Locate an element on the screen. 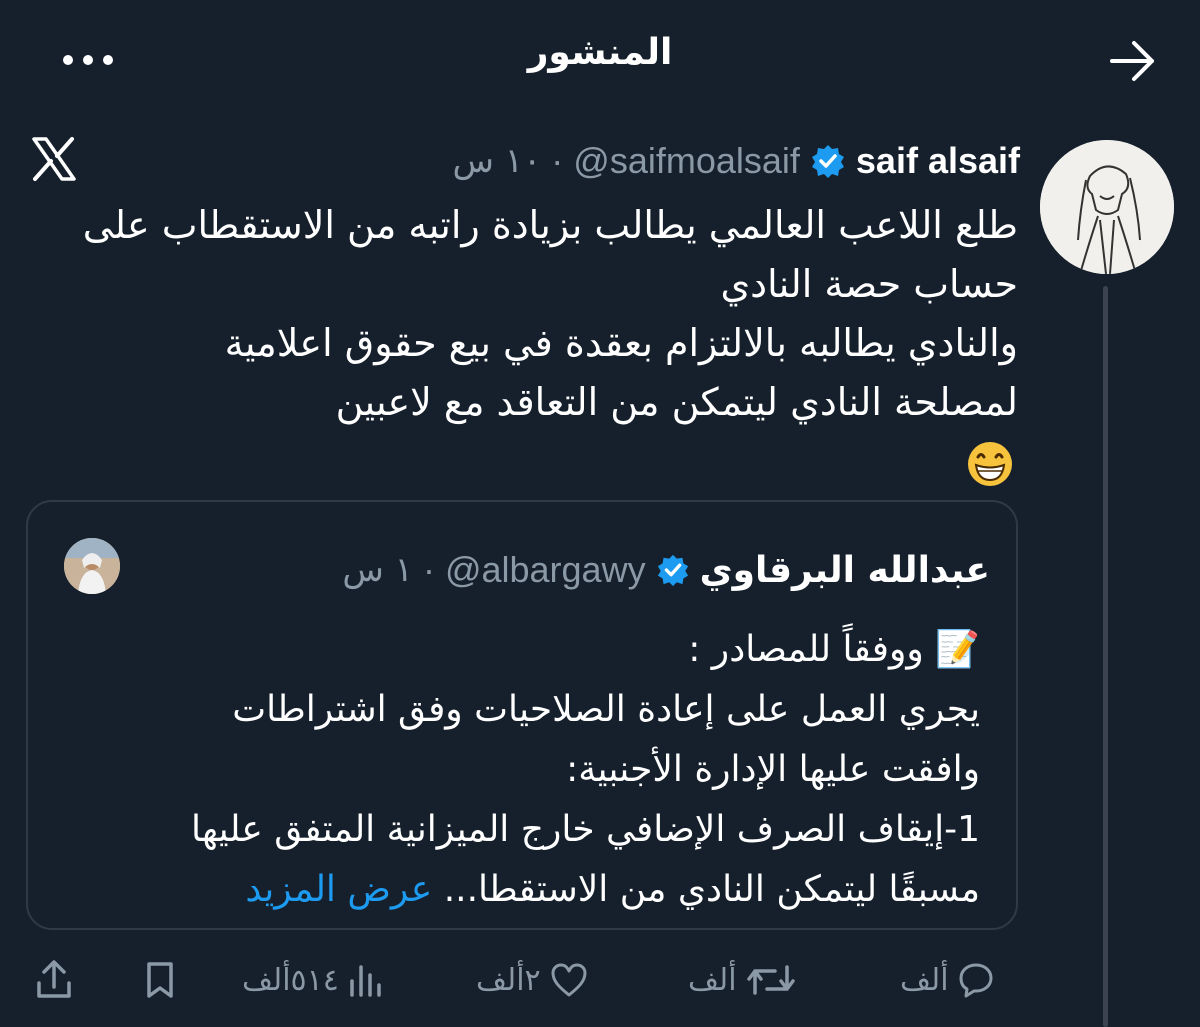 This screenshot has width=1200, height=1027. quoted-avatar-photo-icon is located at coordinates (92, 566).